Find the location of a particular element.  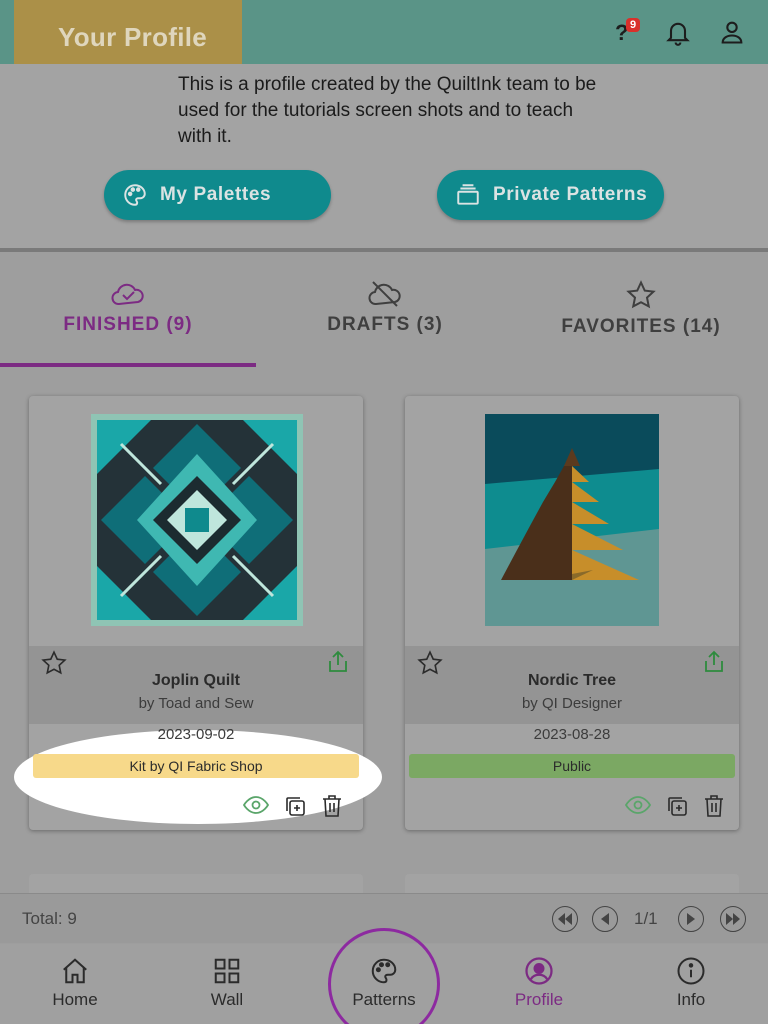

nordic-tree-thumbnail is located at coordinates (572, 520).